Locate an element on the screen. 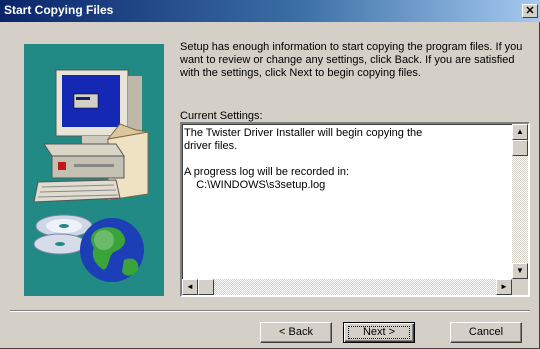 This screenshot has width=540, height=349. cancel-button: Cancel is located at coordinates (486, 332).